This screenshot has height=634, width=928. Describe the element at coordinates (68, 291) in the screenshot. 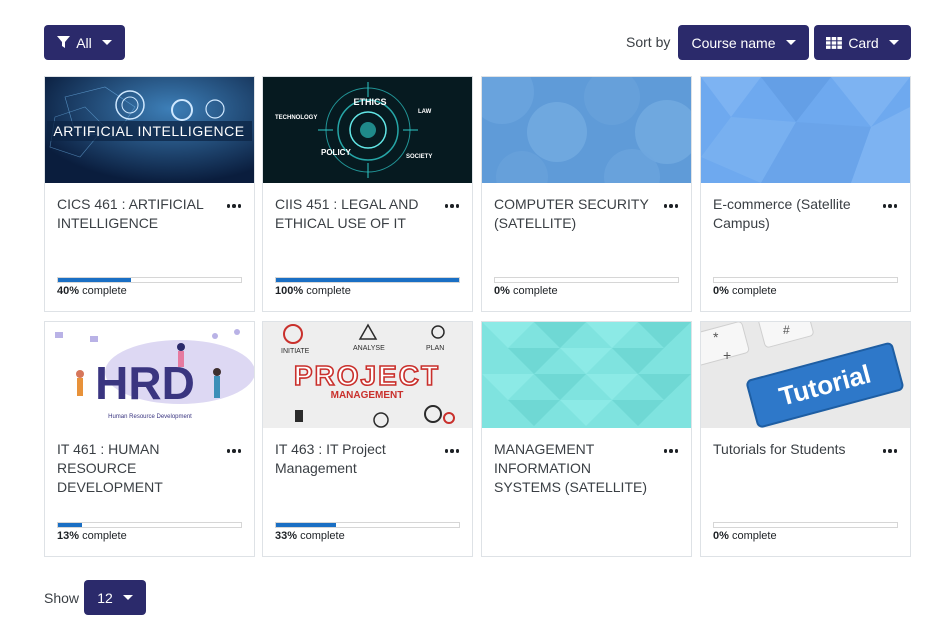

I see `progress-percent: 40%` at that location.